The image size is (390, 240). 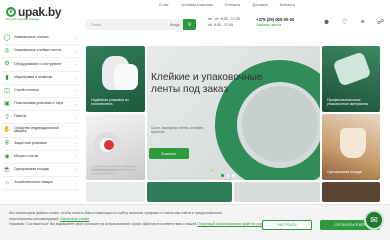 I want to click on film-roll-icon: ◯, so click(x=7, y=38).